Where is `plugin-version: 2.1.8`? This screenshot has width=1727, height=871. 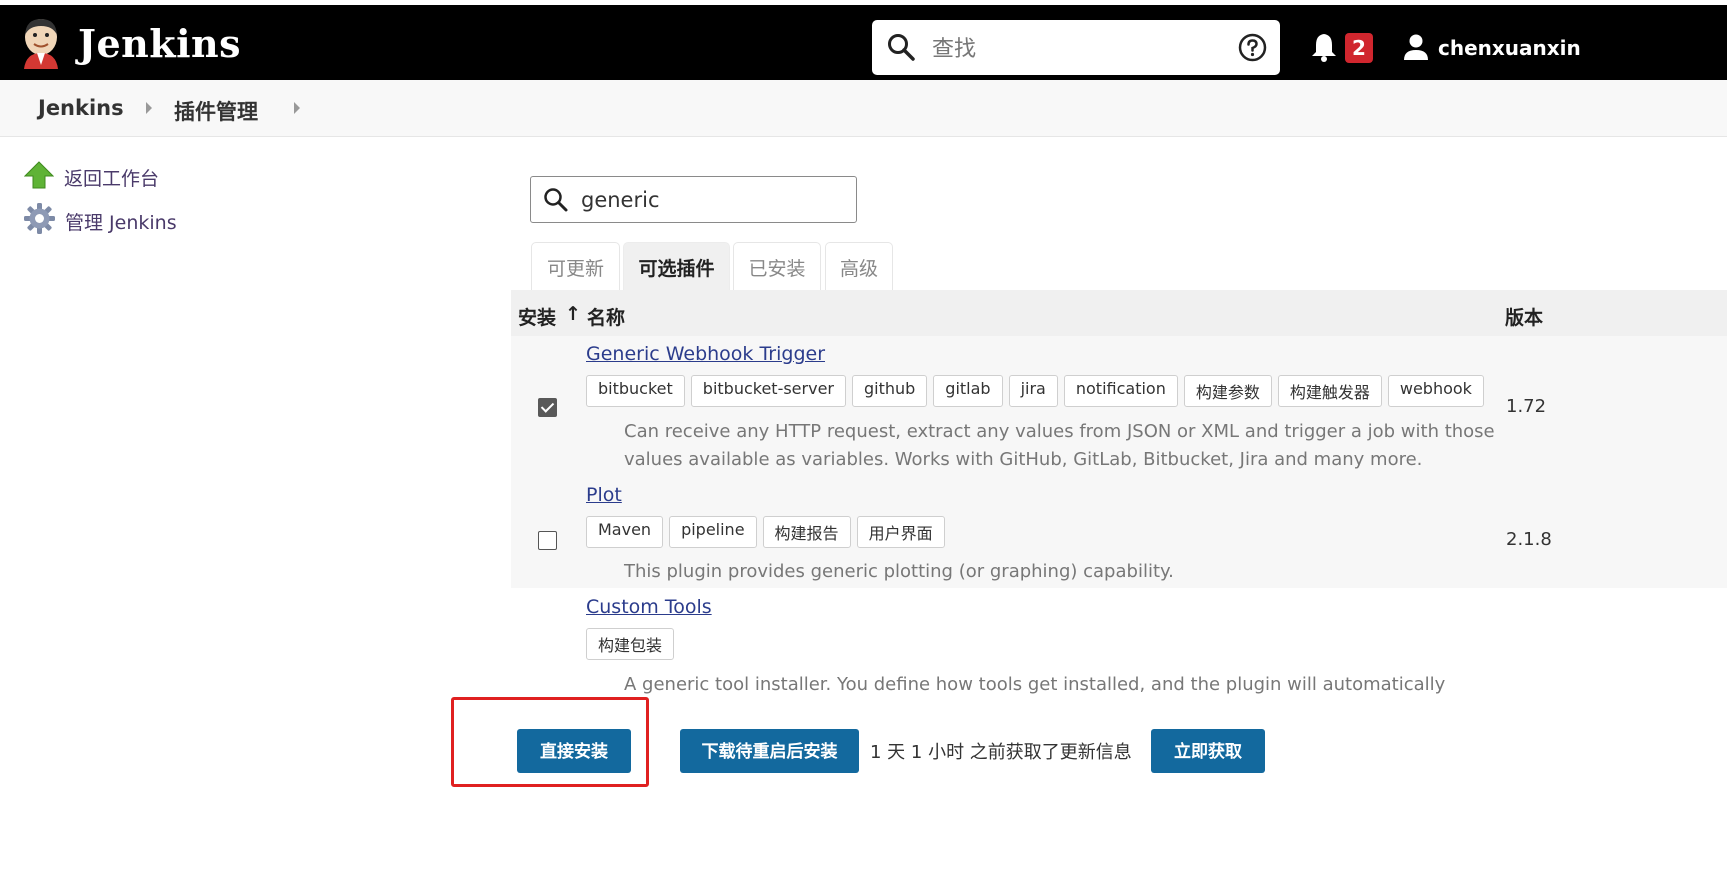
plugin-version: 2.1.8 is located at coordinates (1529, 539).